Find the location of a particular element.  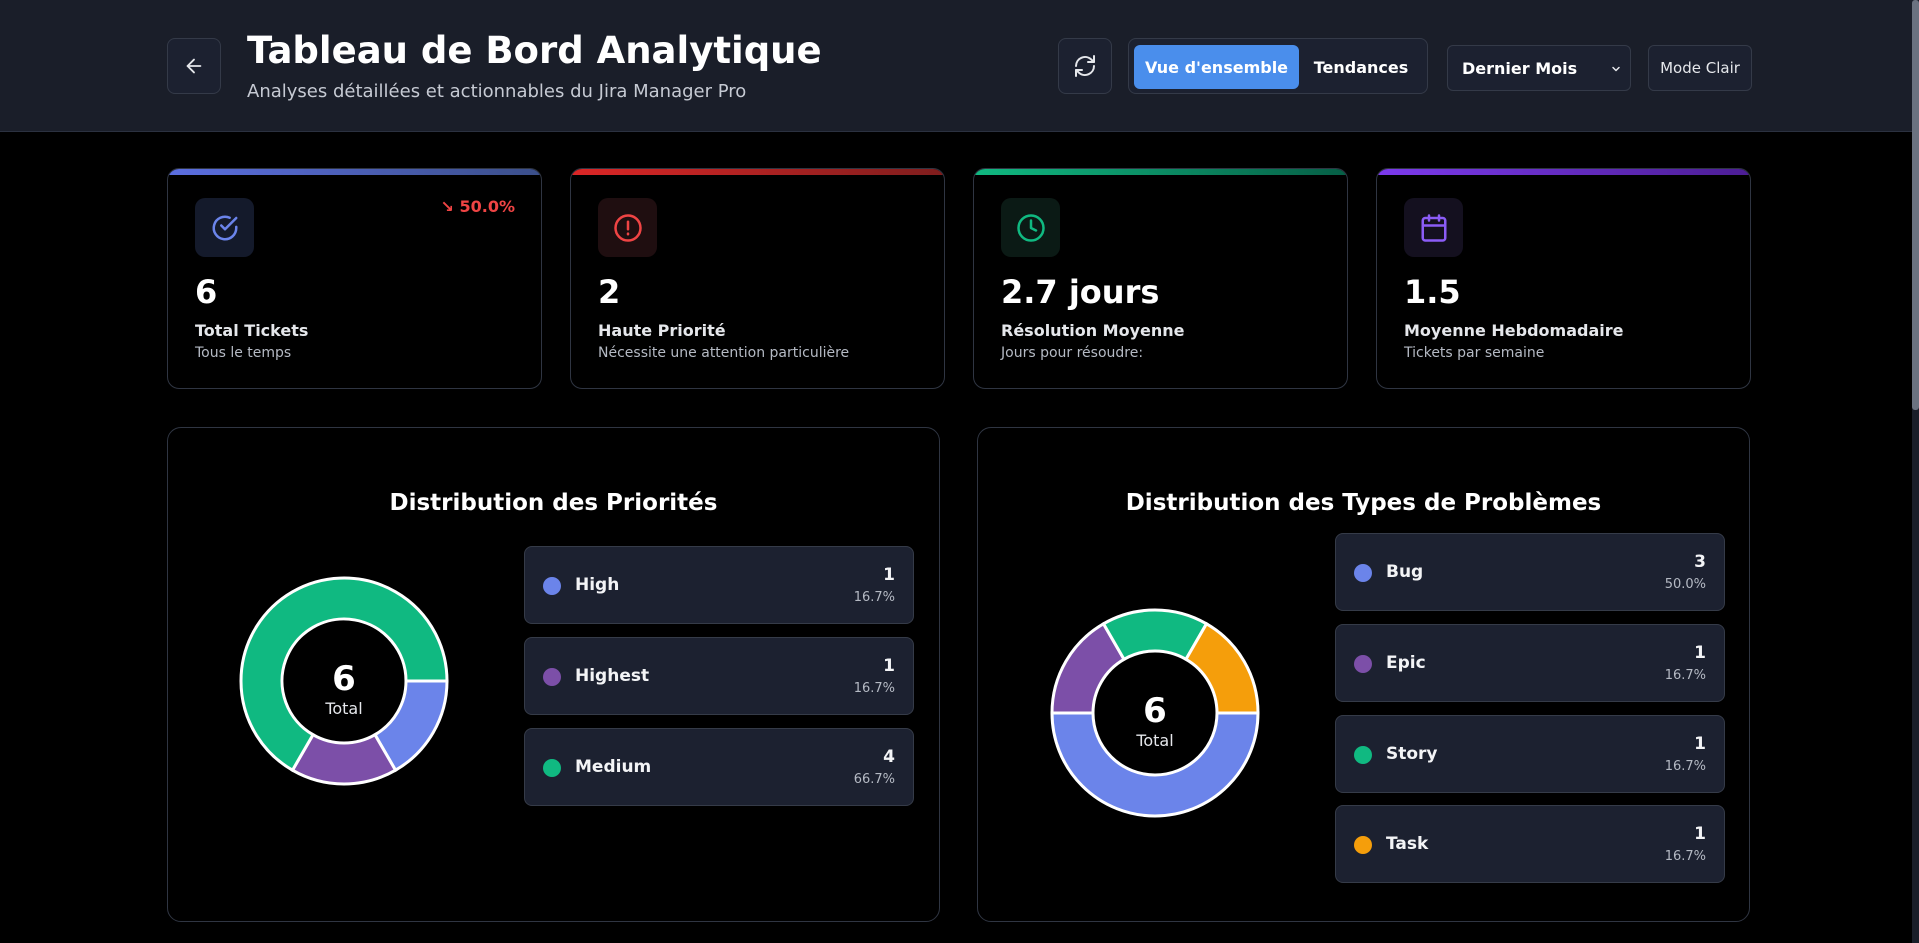

period-select: Dernier Mois is located at coordinates (1539, 68).